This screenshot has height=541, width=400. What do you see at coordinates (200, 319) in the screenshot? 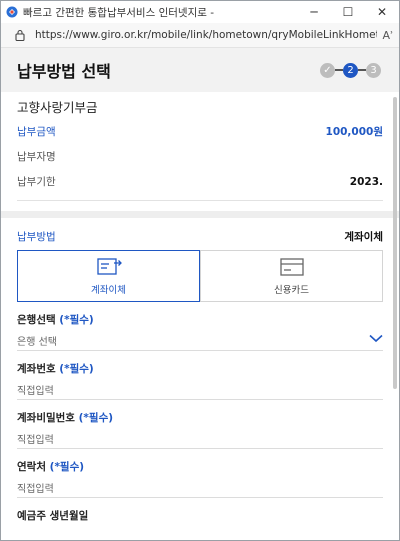
I see `bank-select-label: 은행선택 (*필수)` at bounding box center [200, 319].